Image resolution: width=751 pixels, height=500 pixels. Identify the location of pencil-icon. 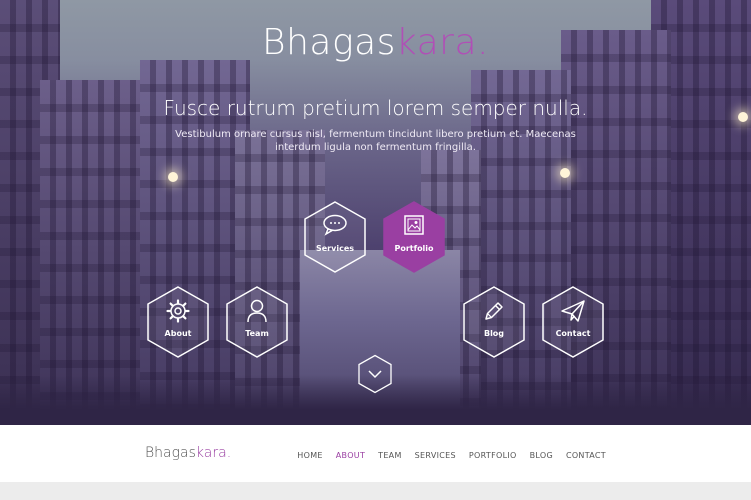
(494, 313).